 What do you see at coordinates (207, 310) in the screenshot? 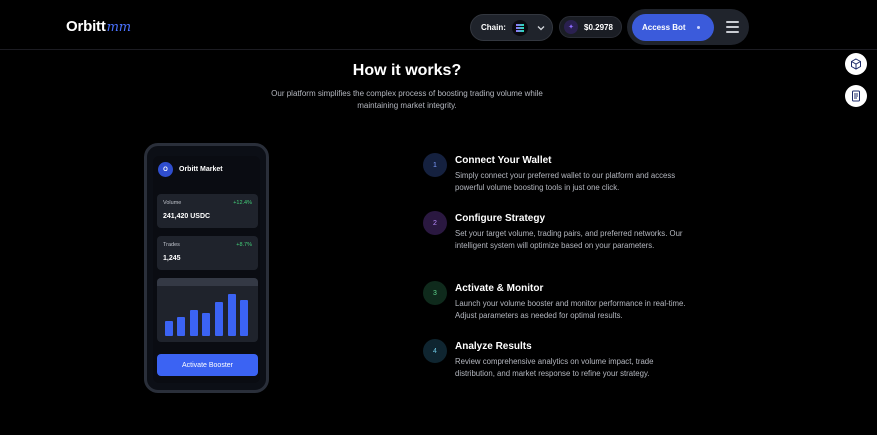
I see `volume-bar-chart` at bounding box center [207, 310].